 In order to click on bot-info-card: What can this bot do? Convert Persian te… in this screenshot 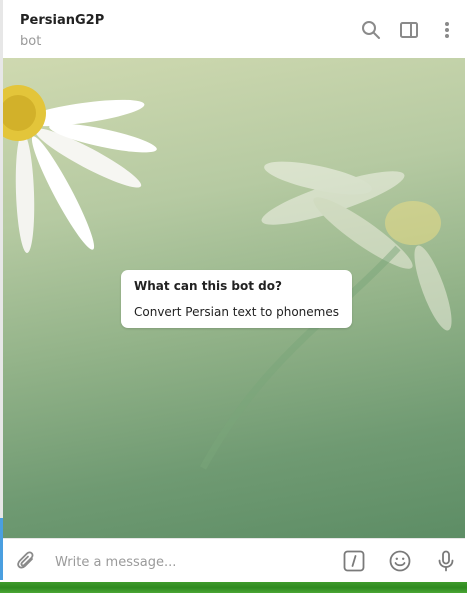, I will do `click(236, 299)`.